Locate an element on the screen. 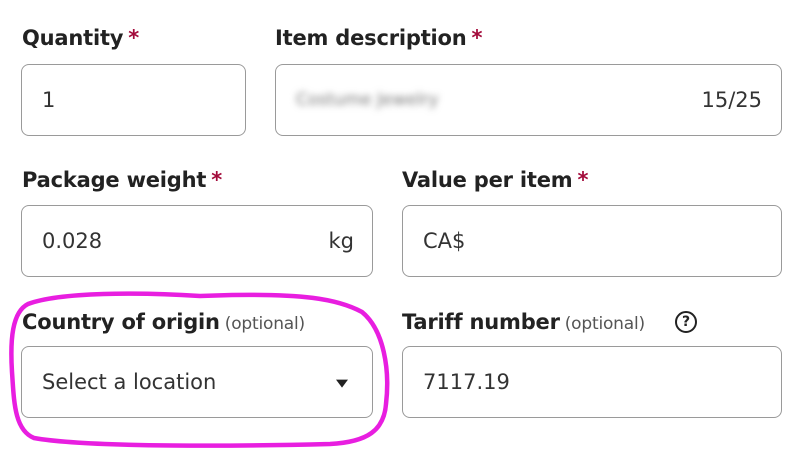 The height and width of the screenshot is (452, 800). package-weight-input: 0.028 kg is located at coordinates (197, 241).